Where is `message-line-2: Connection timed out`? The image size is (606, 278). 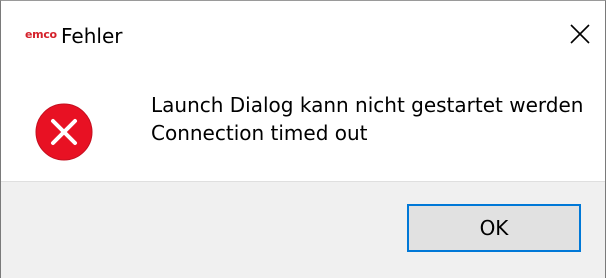
message-line-2: Connection timed out is located at coordinates (259, 133).